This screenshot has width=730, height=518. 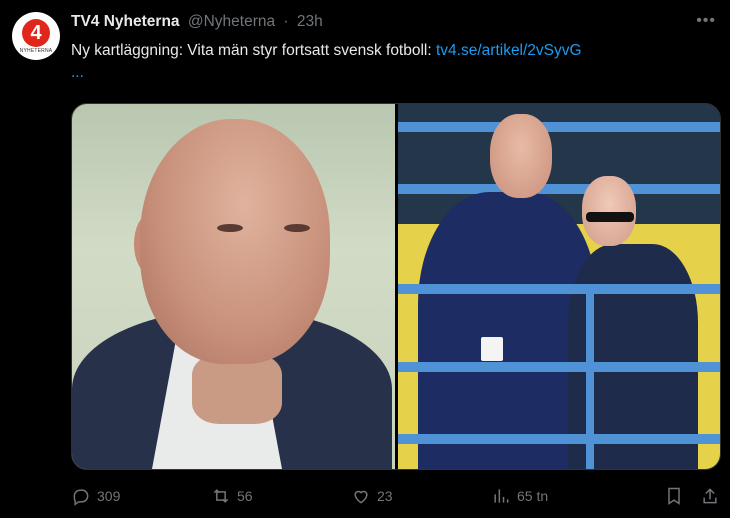 I want to click on cup, so click(x=491, y=349).